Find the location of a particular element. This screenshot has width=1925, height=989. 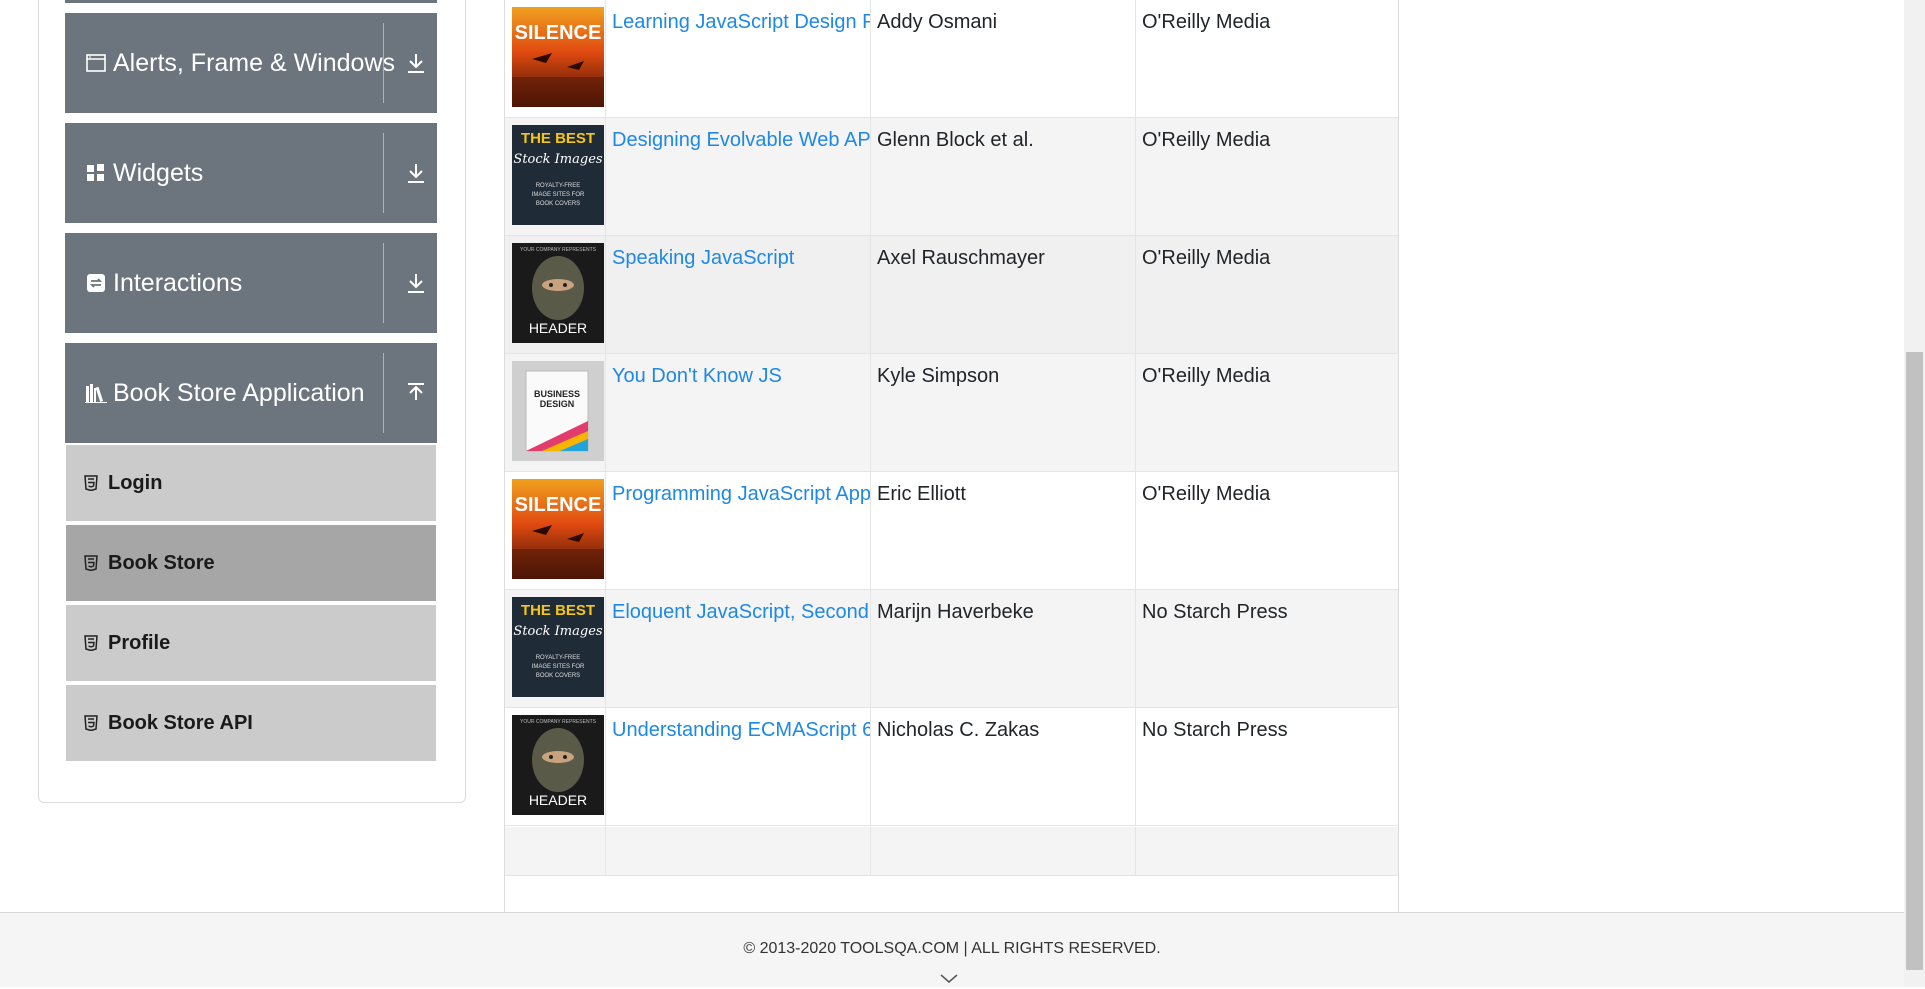

previous-group-header-edge is located at coordinates (251, 1).